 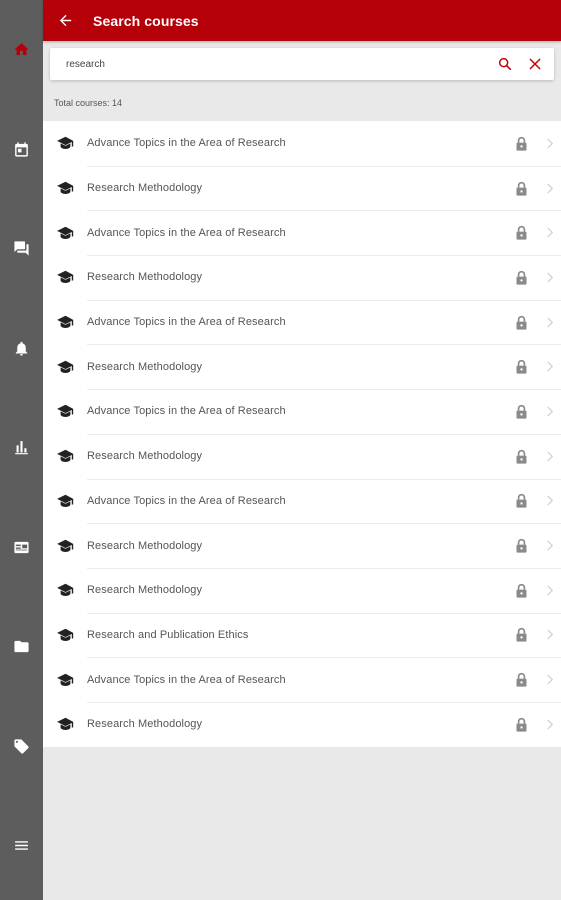 What do you see at coordinates (21, 846) in the screenshot?
I see `rail-menu-button` at bounding box center [21, 846].